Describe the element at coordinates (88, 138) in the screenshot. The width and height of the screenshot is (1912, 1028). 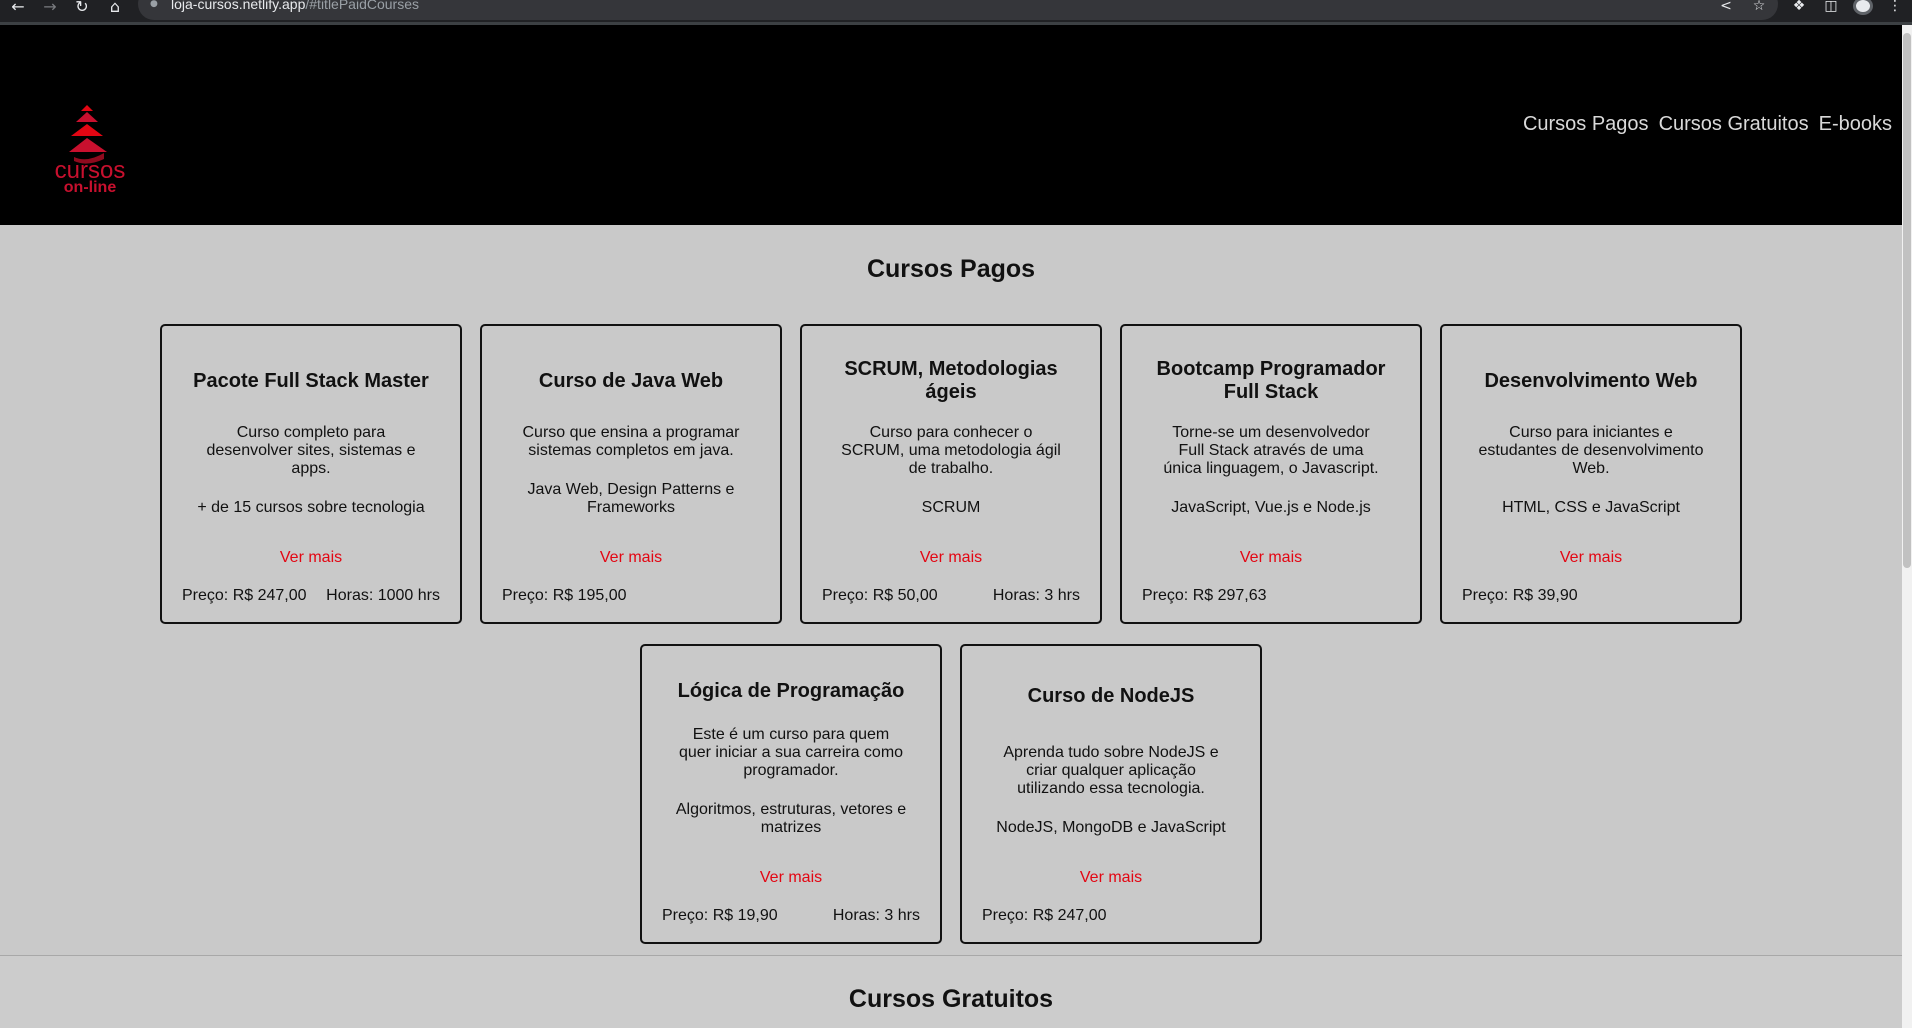
I see `site-logo: cursos on-line` at that location.